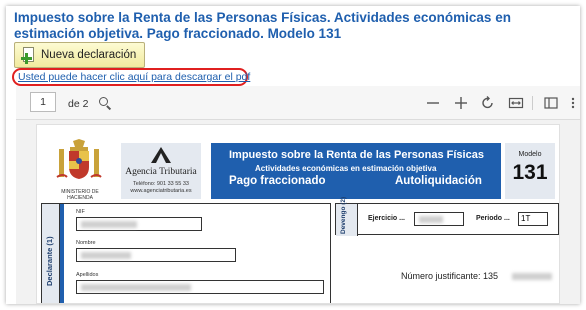  What do you see at coordinates (89, 55) in the screenshot?
I see `new-declaration-label: Nueva declaración` at bounding box center [89, 55].